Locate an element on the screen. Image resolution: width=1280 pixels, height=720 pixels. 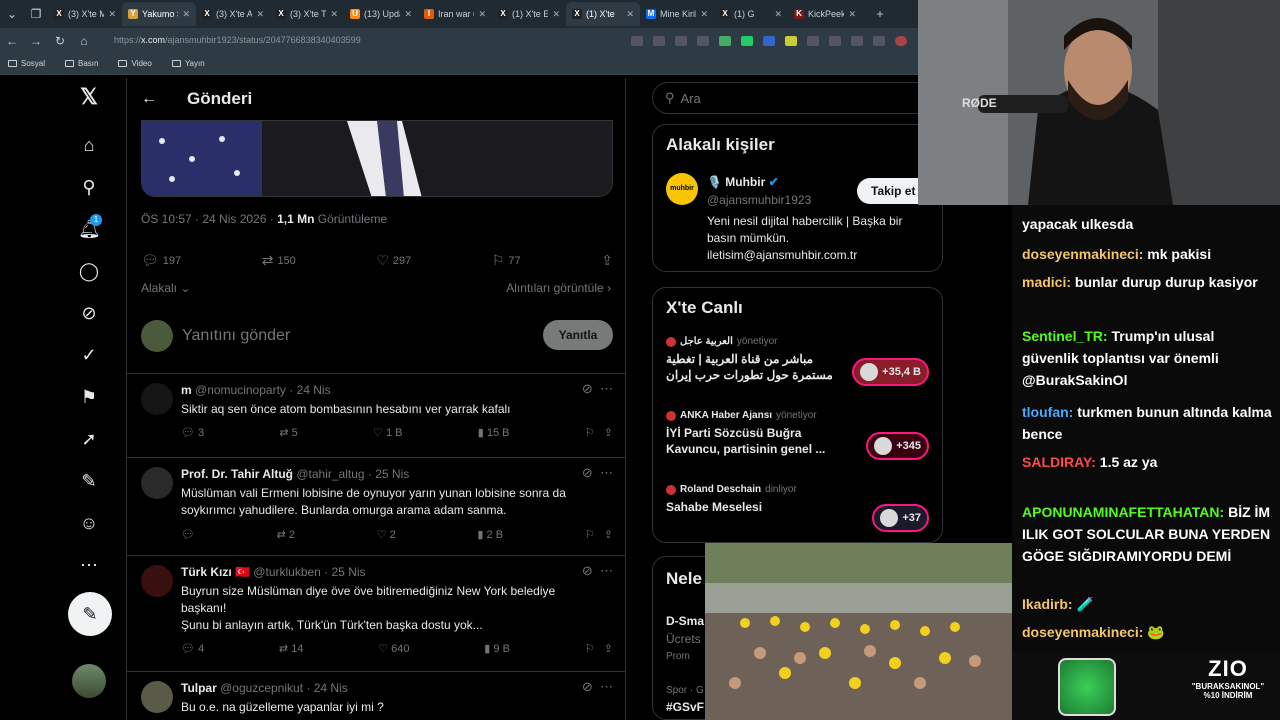
browser-tab: X (3) X'te Mi✕ is located at coordinates (85, 14).